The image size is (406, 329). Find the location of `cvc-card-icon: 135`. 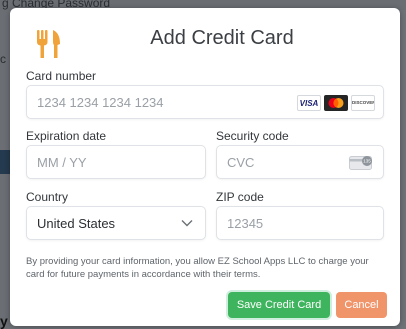

cvc-card-icon: 135 is located at coordinates (360, 163).